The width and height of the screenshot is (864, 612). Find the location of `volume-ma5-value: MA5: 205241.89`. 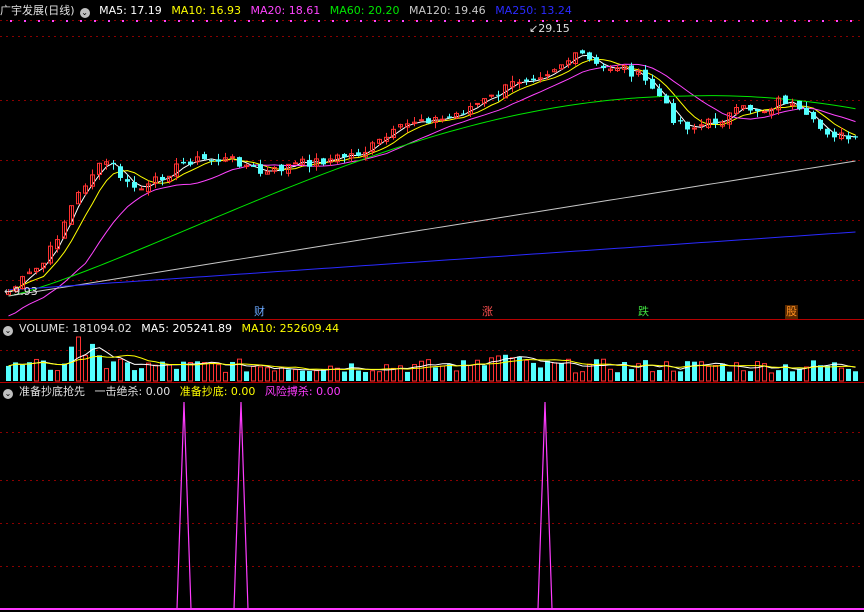

volume-ma5-value: MA5: 205241.89 is located at coordinates (186, 328).